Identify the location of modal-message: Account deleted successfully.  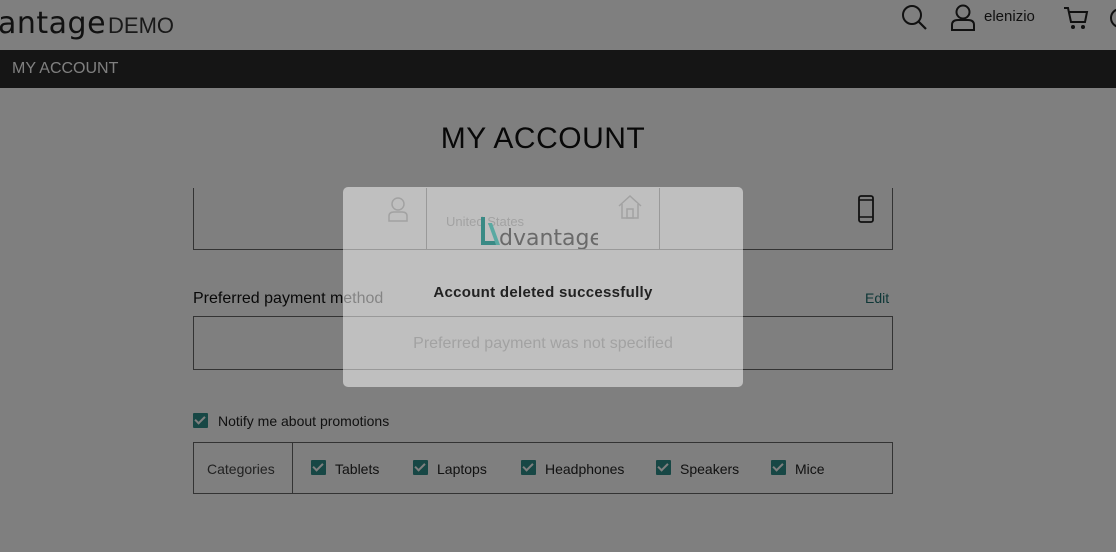
(543, 292).